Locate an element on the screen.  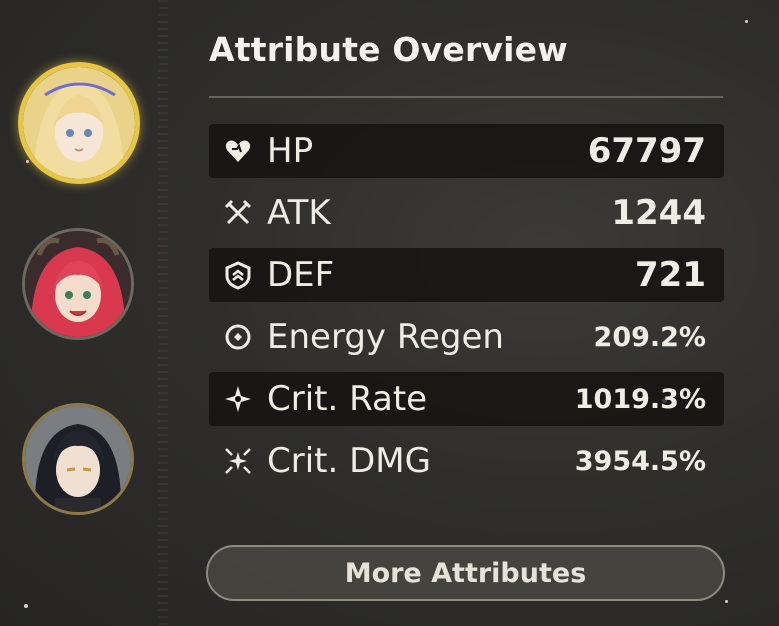
attribute-row-crit-dmg: Crit. DMG 3954.5% is located at coordinates (466, 461).